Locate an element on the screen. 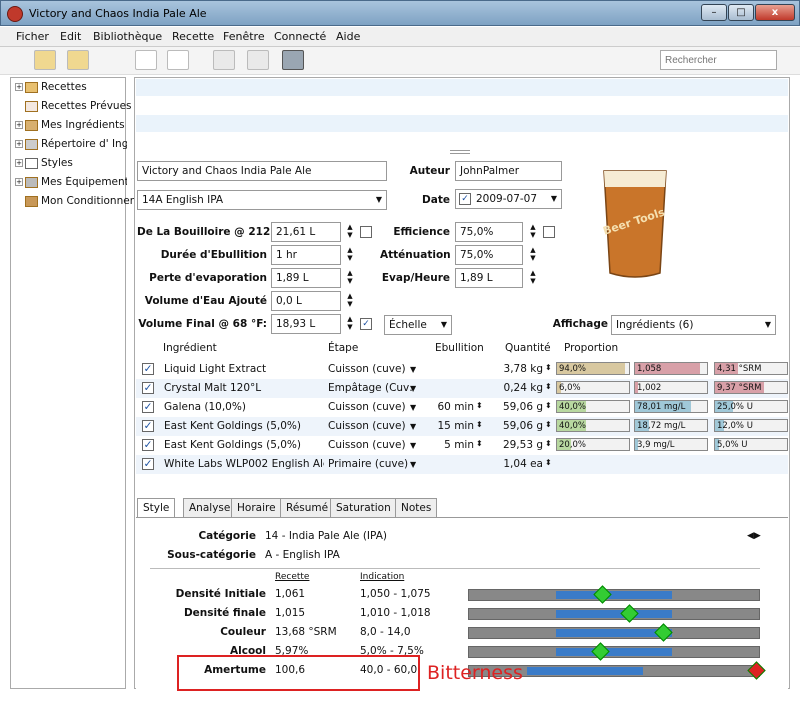 This screenshot has height=710, width=800. col-header-boil: Ebullition is located at coordinates (459, 348).